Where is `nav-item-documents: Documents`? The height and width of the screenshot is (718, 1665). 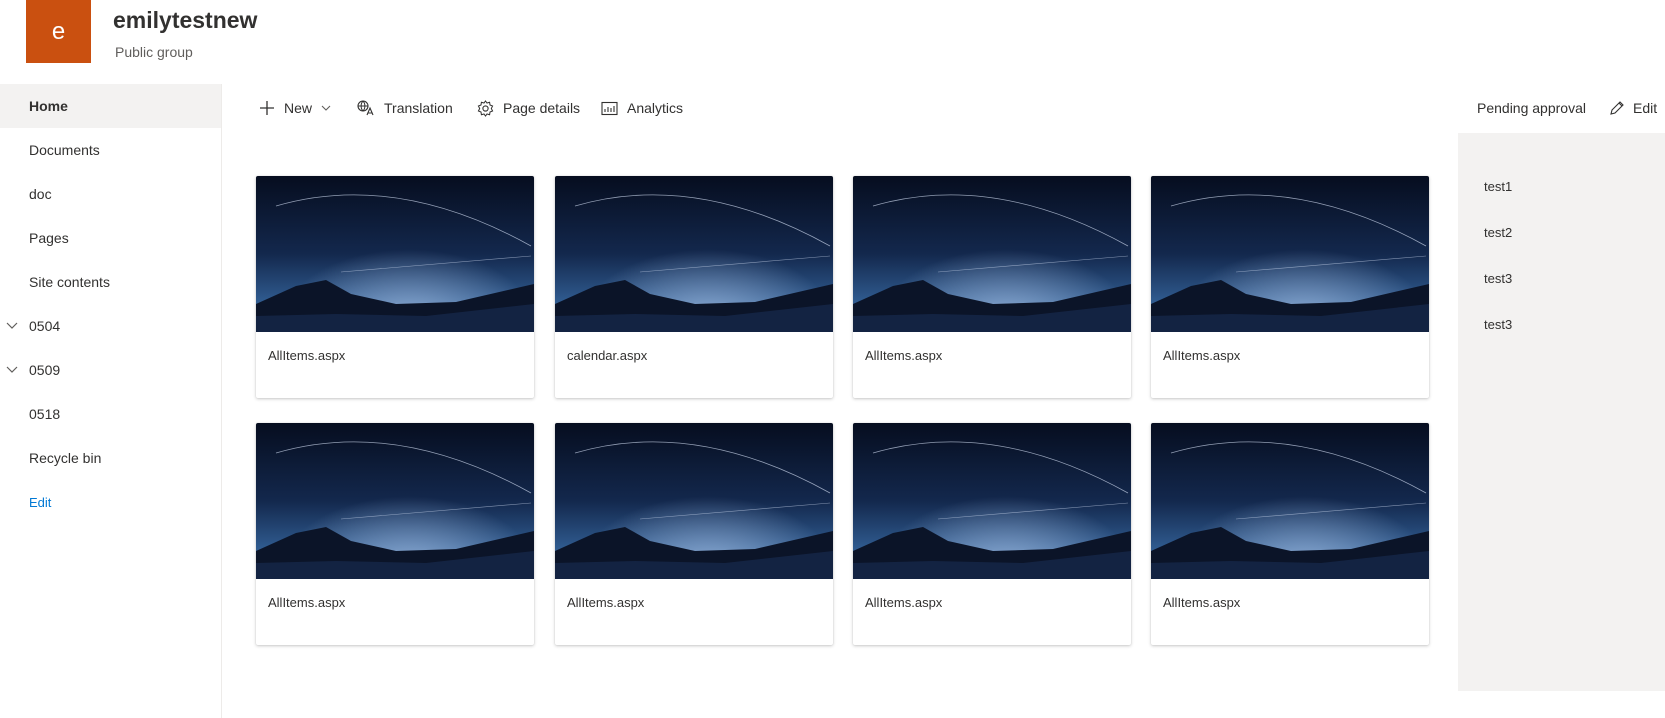
nav-item-documents: Documents is located at coordinates (110, 150).